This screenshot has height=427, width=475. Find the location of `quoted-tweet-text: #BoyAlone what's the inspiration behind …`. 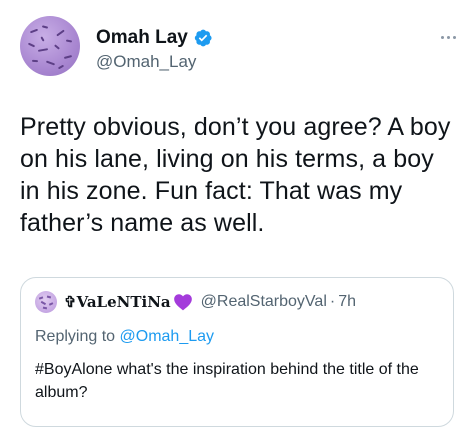

quoted-tweet-text: #BoyAlone what's the inspiration behind … is located at coordinates (227, 381).